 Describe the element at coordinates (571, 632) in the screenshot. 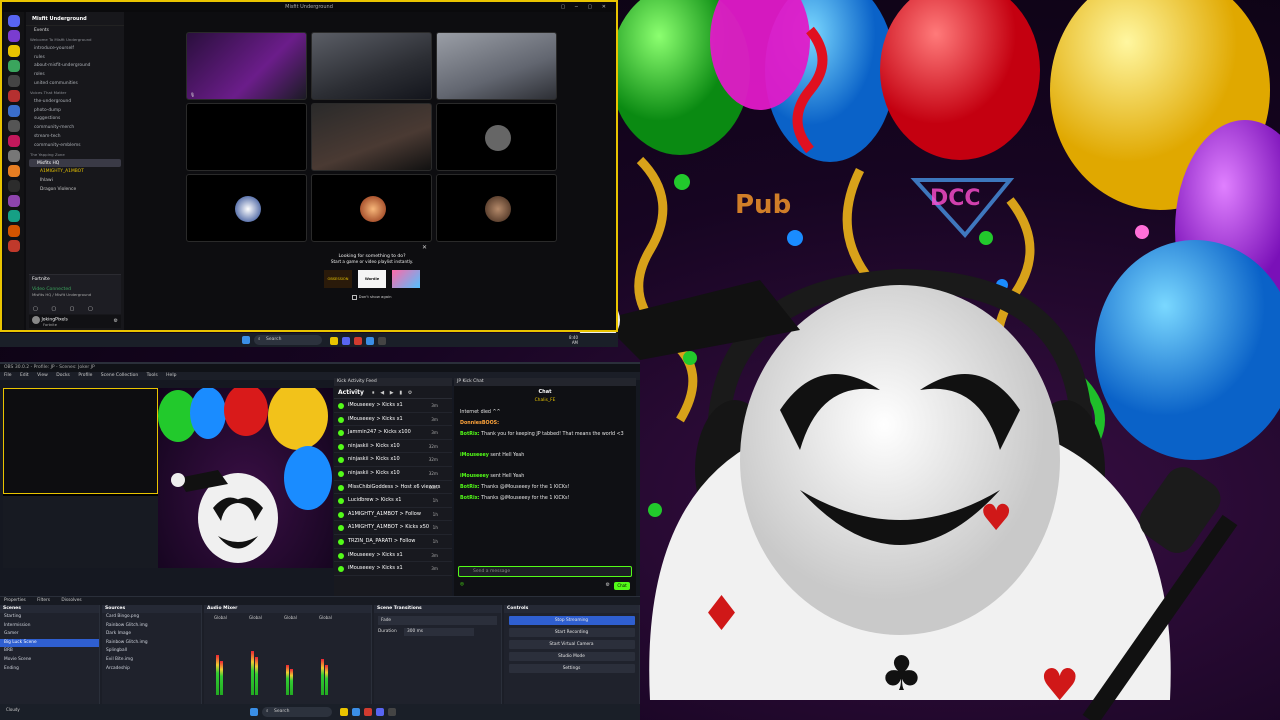

I see `start-recording-button: Start Recording` at that location.